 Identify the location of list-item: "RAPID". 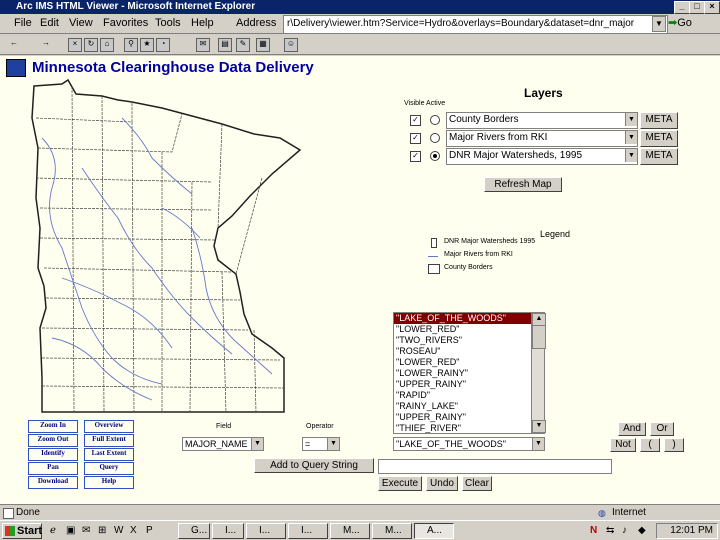
(469, 395).